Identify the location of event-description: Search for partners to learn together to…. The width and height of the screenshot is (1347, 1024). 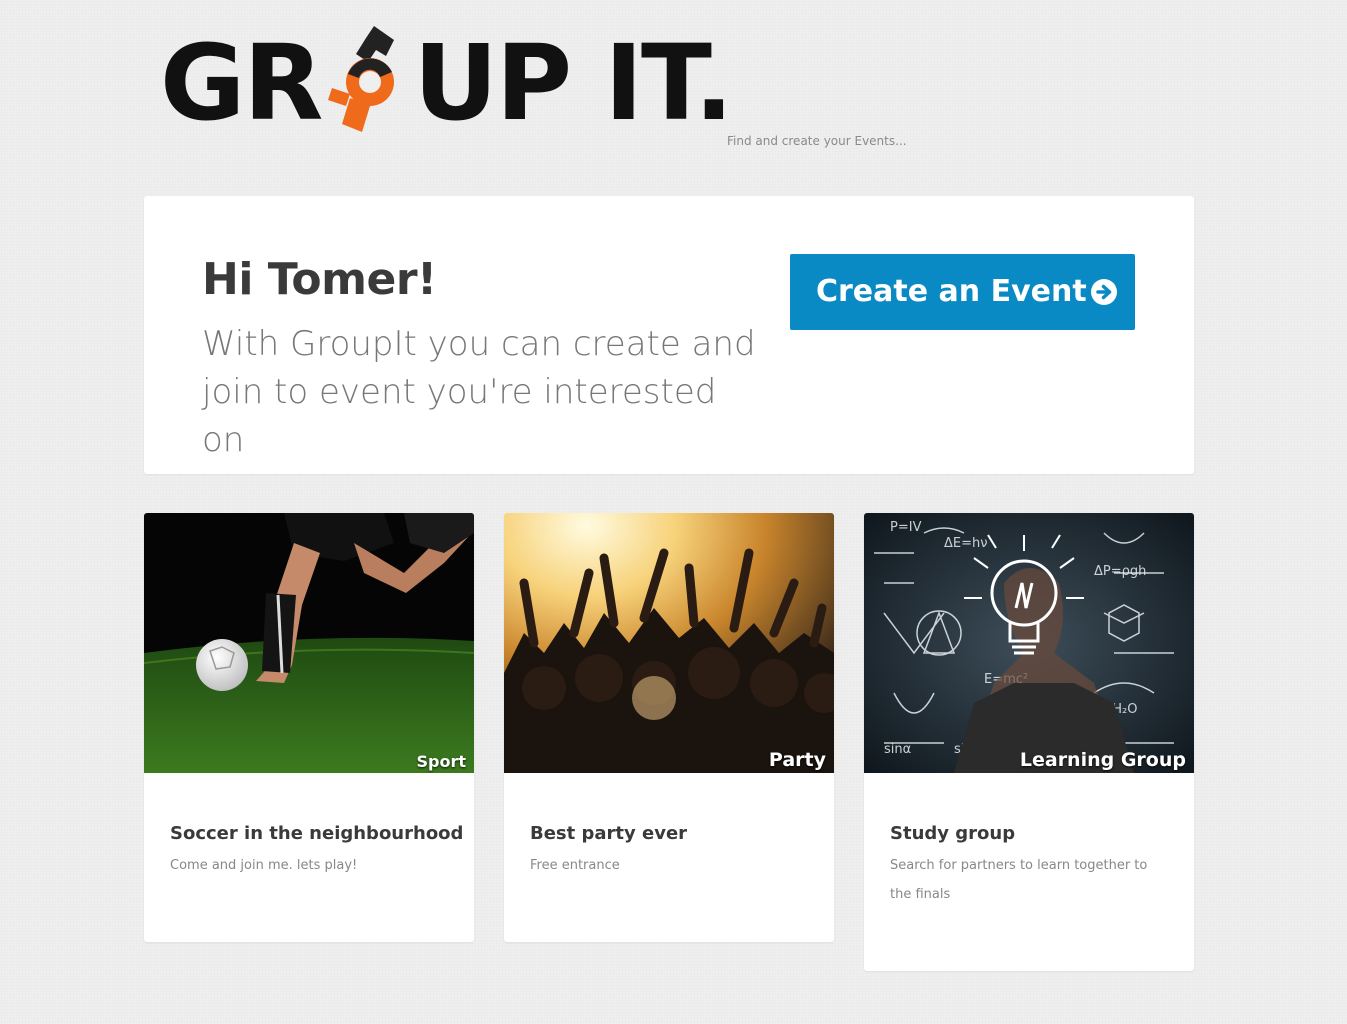
(1019, 880).